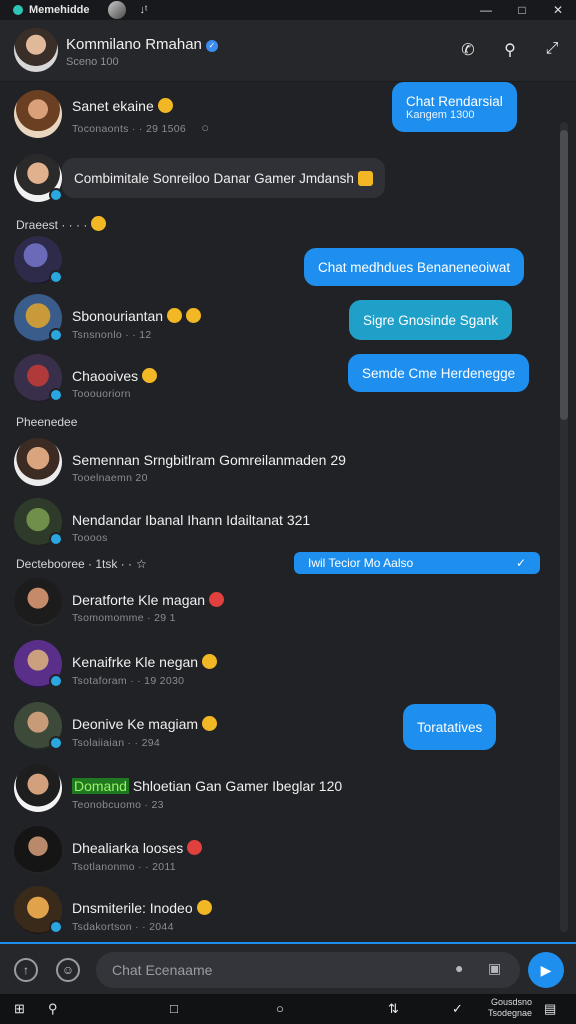 This screenshot has height=1024, width=576. I want to click on expand-icon: ⤢, so click(552, 50).